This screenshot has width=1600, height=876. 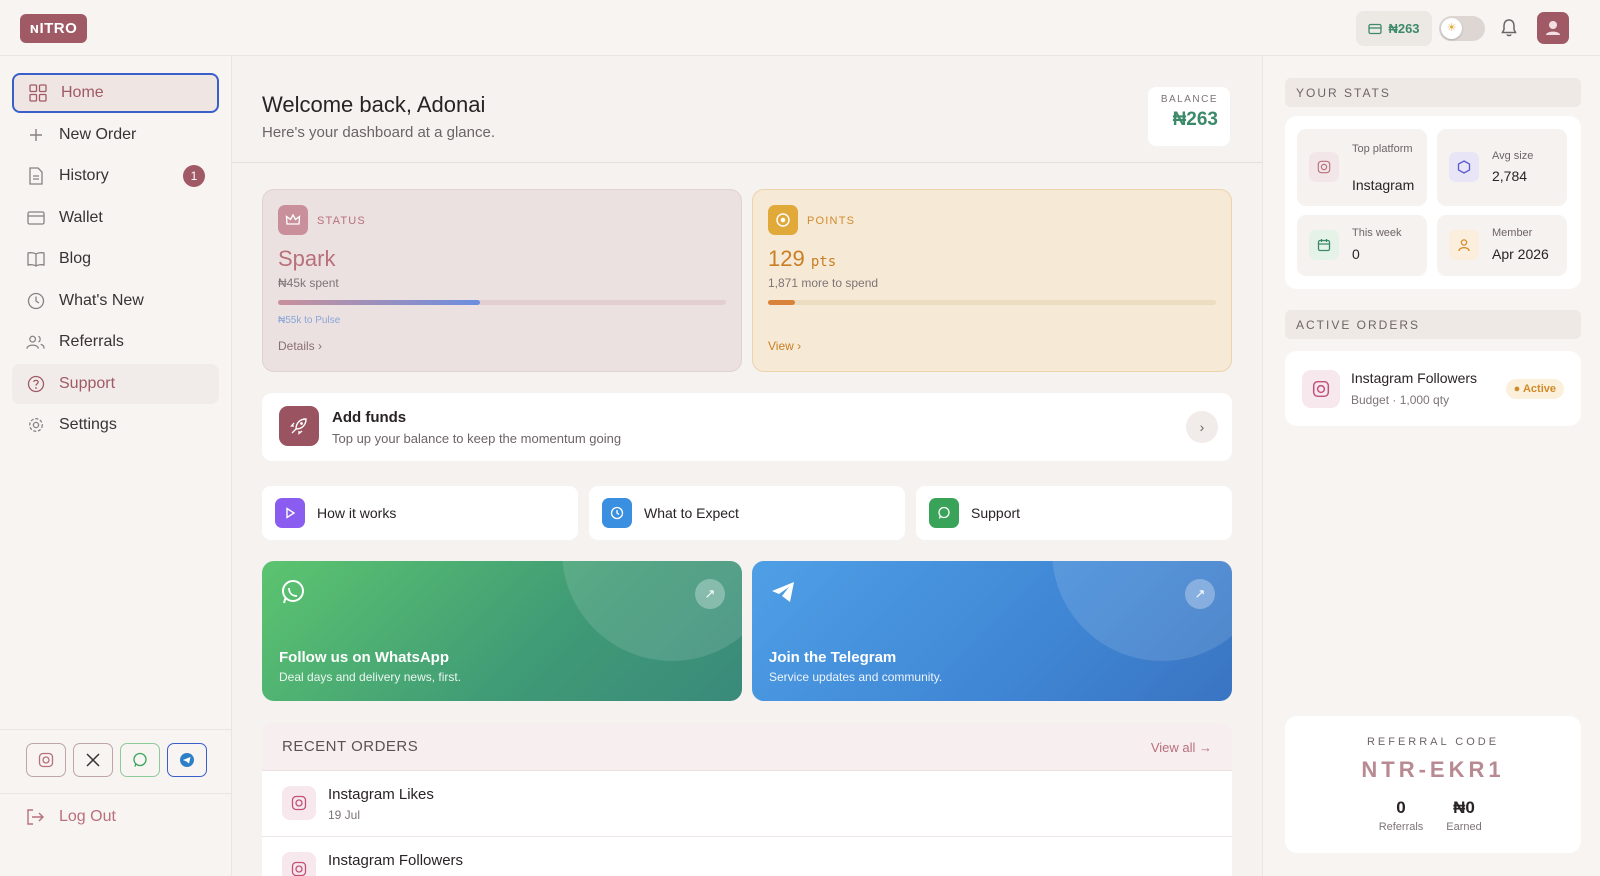 What do you see at coordinates (87, 816) in the screenshot?
I see `logout-label: Log Out` at bounding box center [87, 816].